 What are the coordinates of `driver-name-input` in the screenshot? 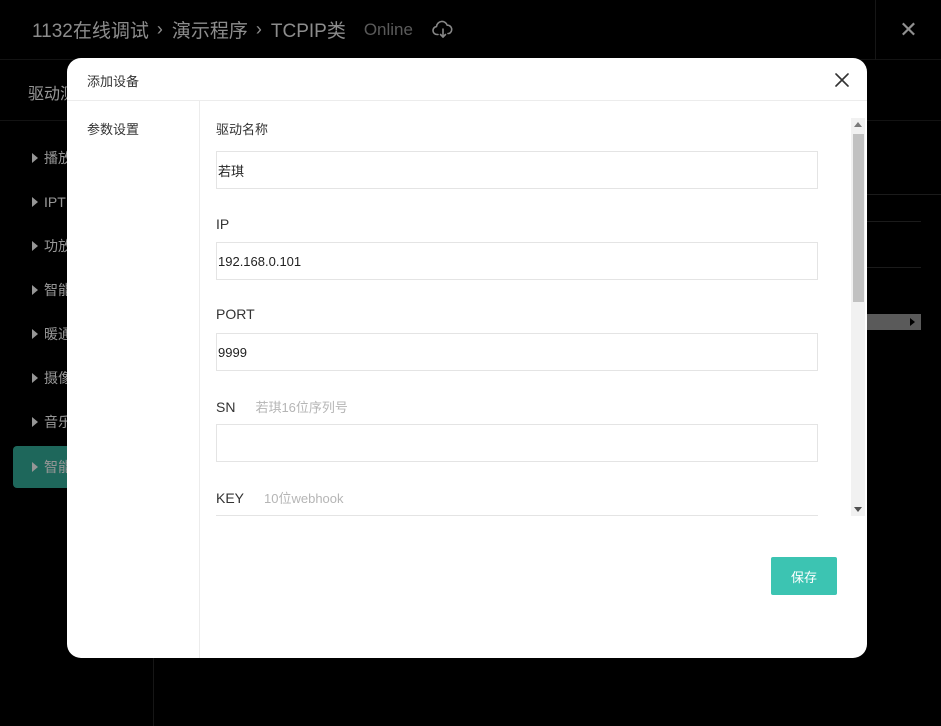 It's located at (517, 170).